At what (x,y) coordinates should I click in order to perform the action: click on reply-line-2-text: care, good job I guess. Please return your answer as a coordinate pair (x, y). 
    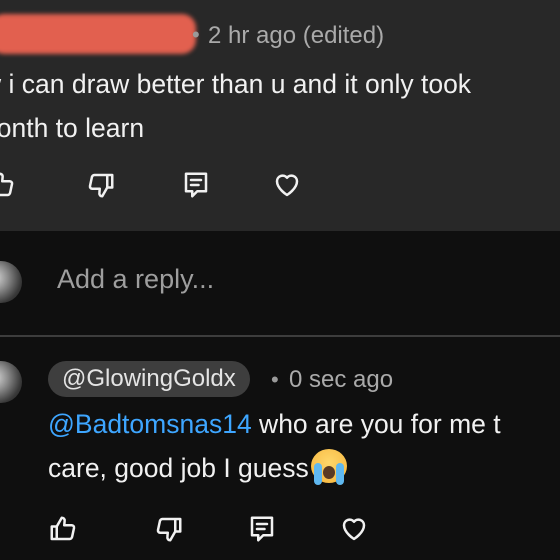
    Looking at the image, I should click on (178, 468).